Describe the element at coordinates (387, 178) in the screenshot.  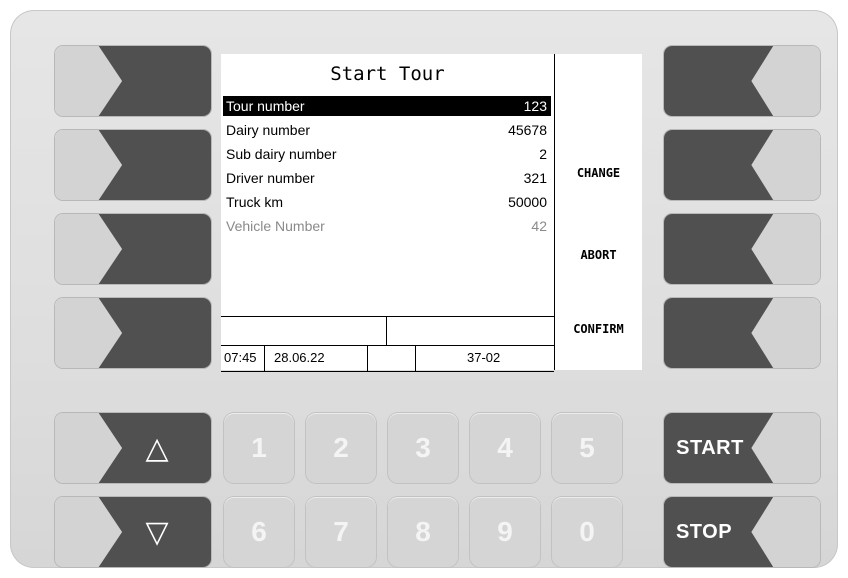
I see `field-row-driver-number: Driver number 321` at that location.